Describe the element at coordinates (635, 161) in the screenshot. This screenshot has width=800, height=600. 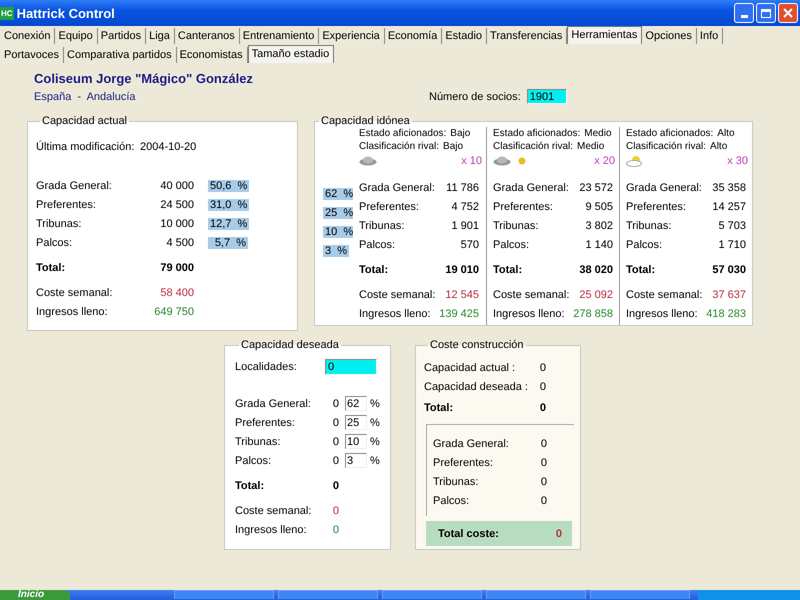
I see `partly-sunny-icon` at that location.